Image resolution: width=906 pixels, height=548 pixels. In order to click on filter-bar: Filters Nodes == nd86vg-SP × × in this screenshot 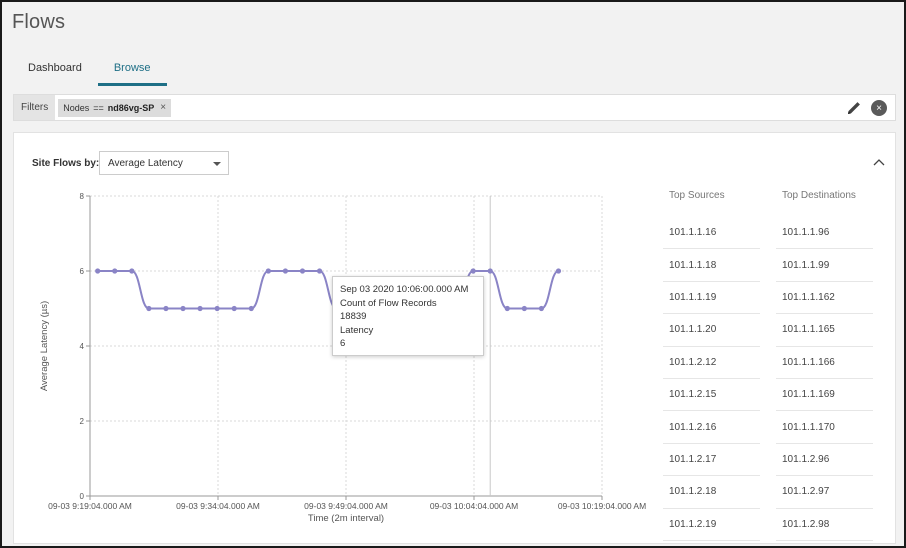, I will do `click(454, 107)`.